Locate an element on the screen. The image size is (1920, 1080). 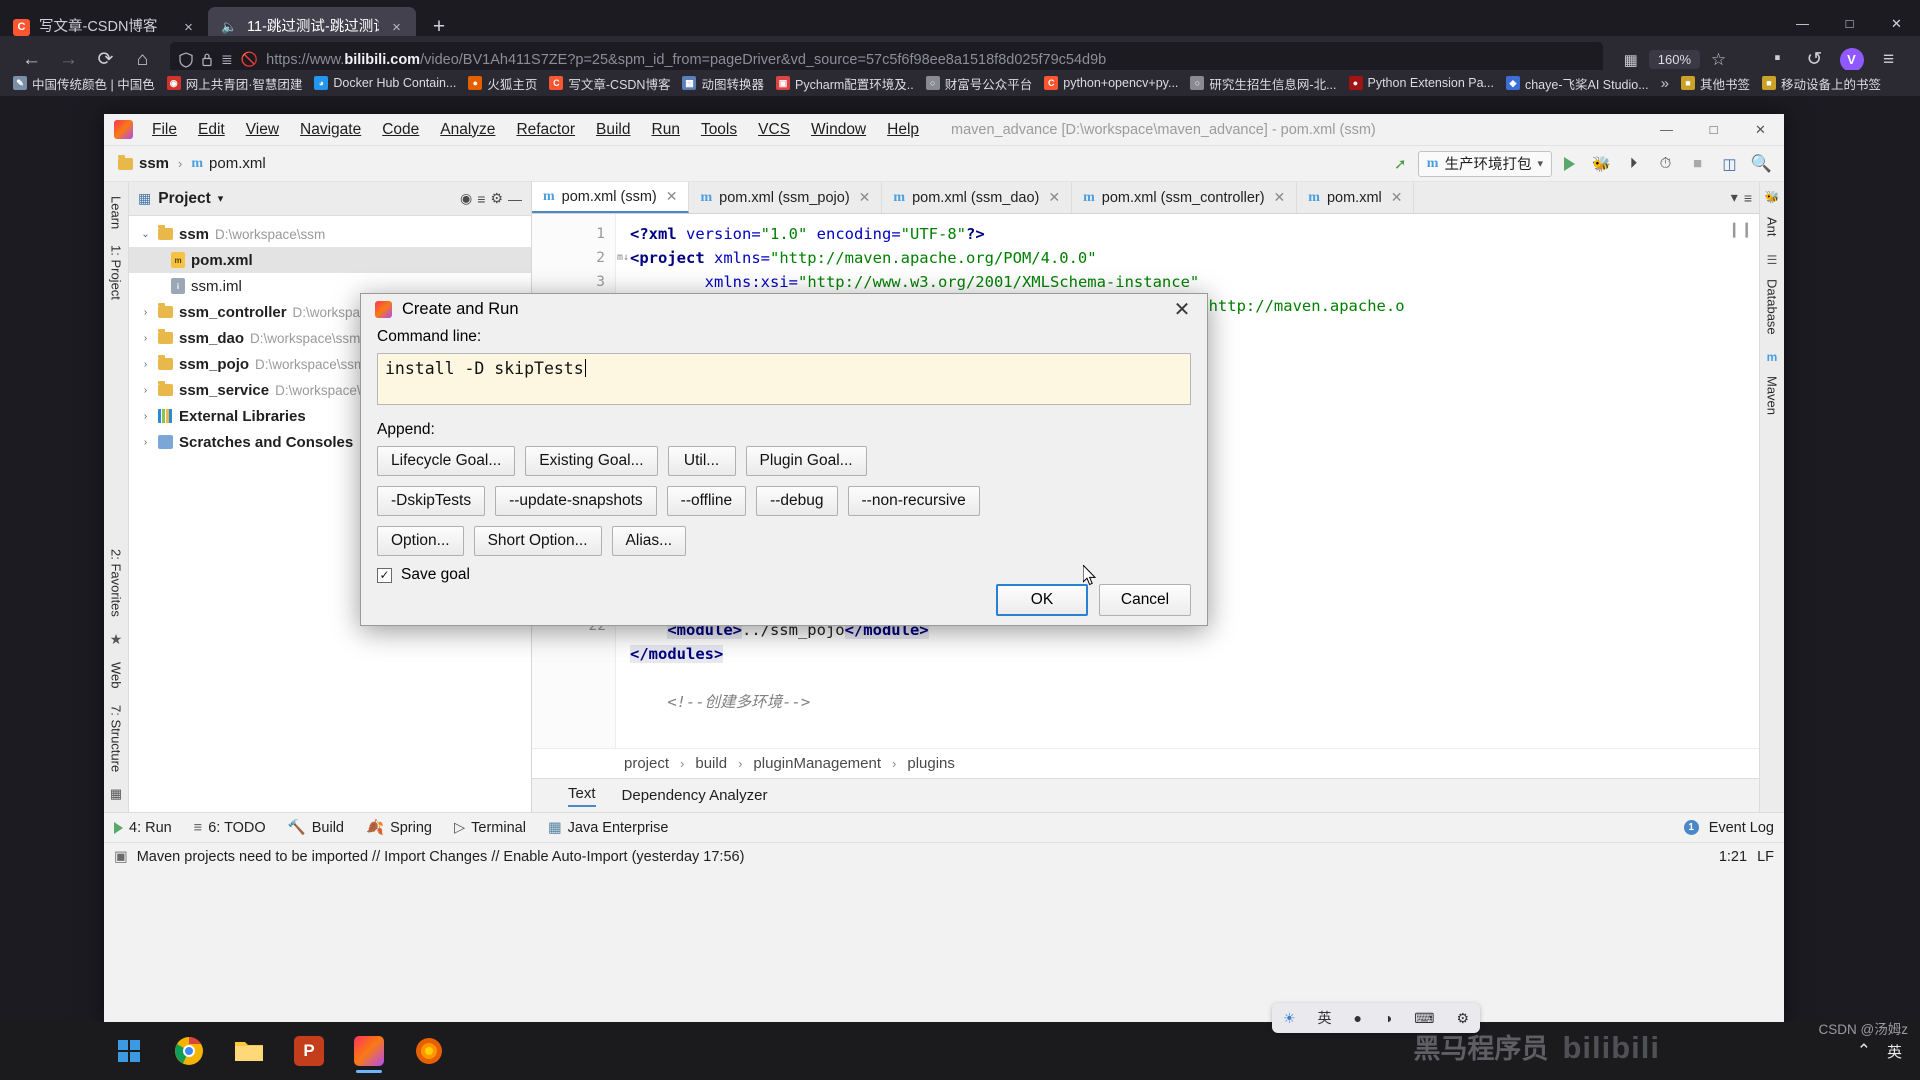
bookmark-item: ● 火狐主页 is located at coordinates (502, 83).